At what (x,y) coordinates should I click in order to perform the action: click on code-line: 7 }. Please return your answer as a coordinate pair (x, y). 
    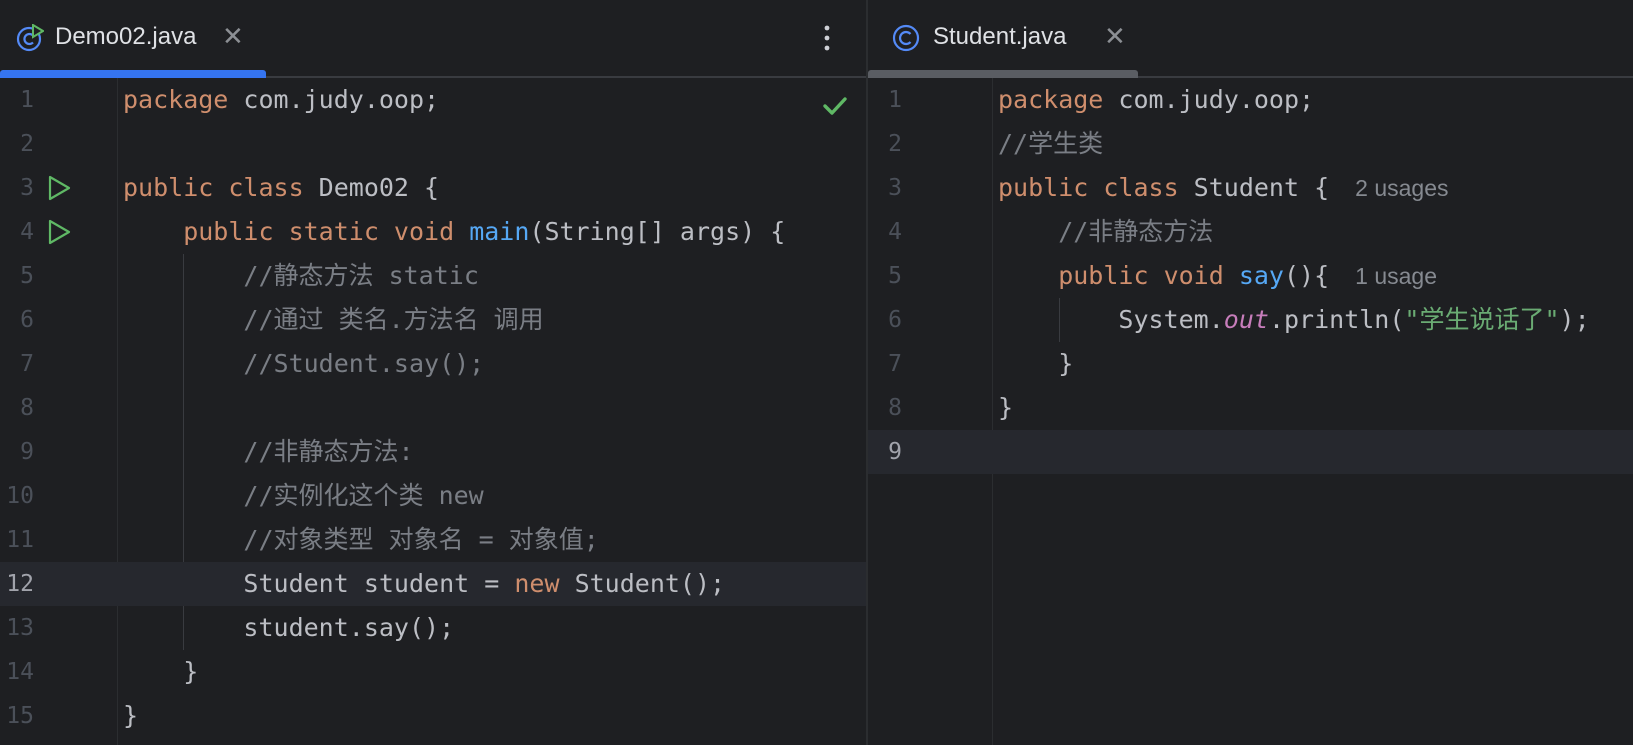
    Looking at the image, I should click on (1250, 364).